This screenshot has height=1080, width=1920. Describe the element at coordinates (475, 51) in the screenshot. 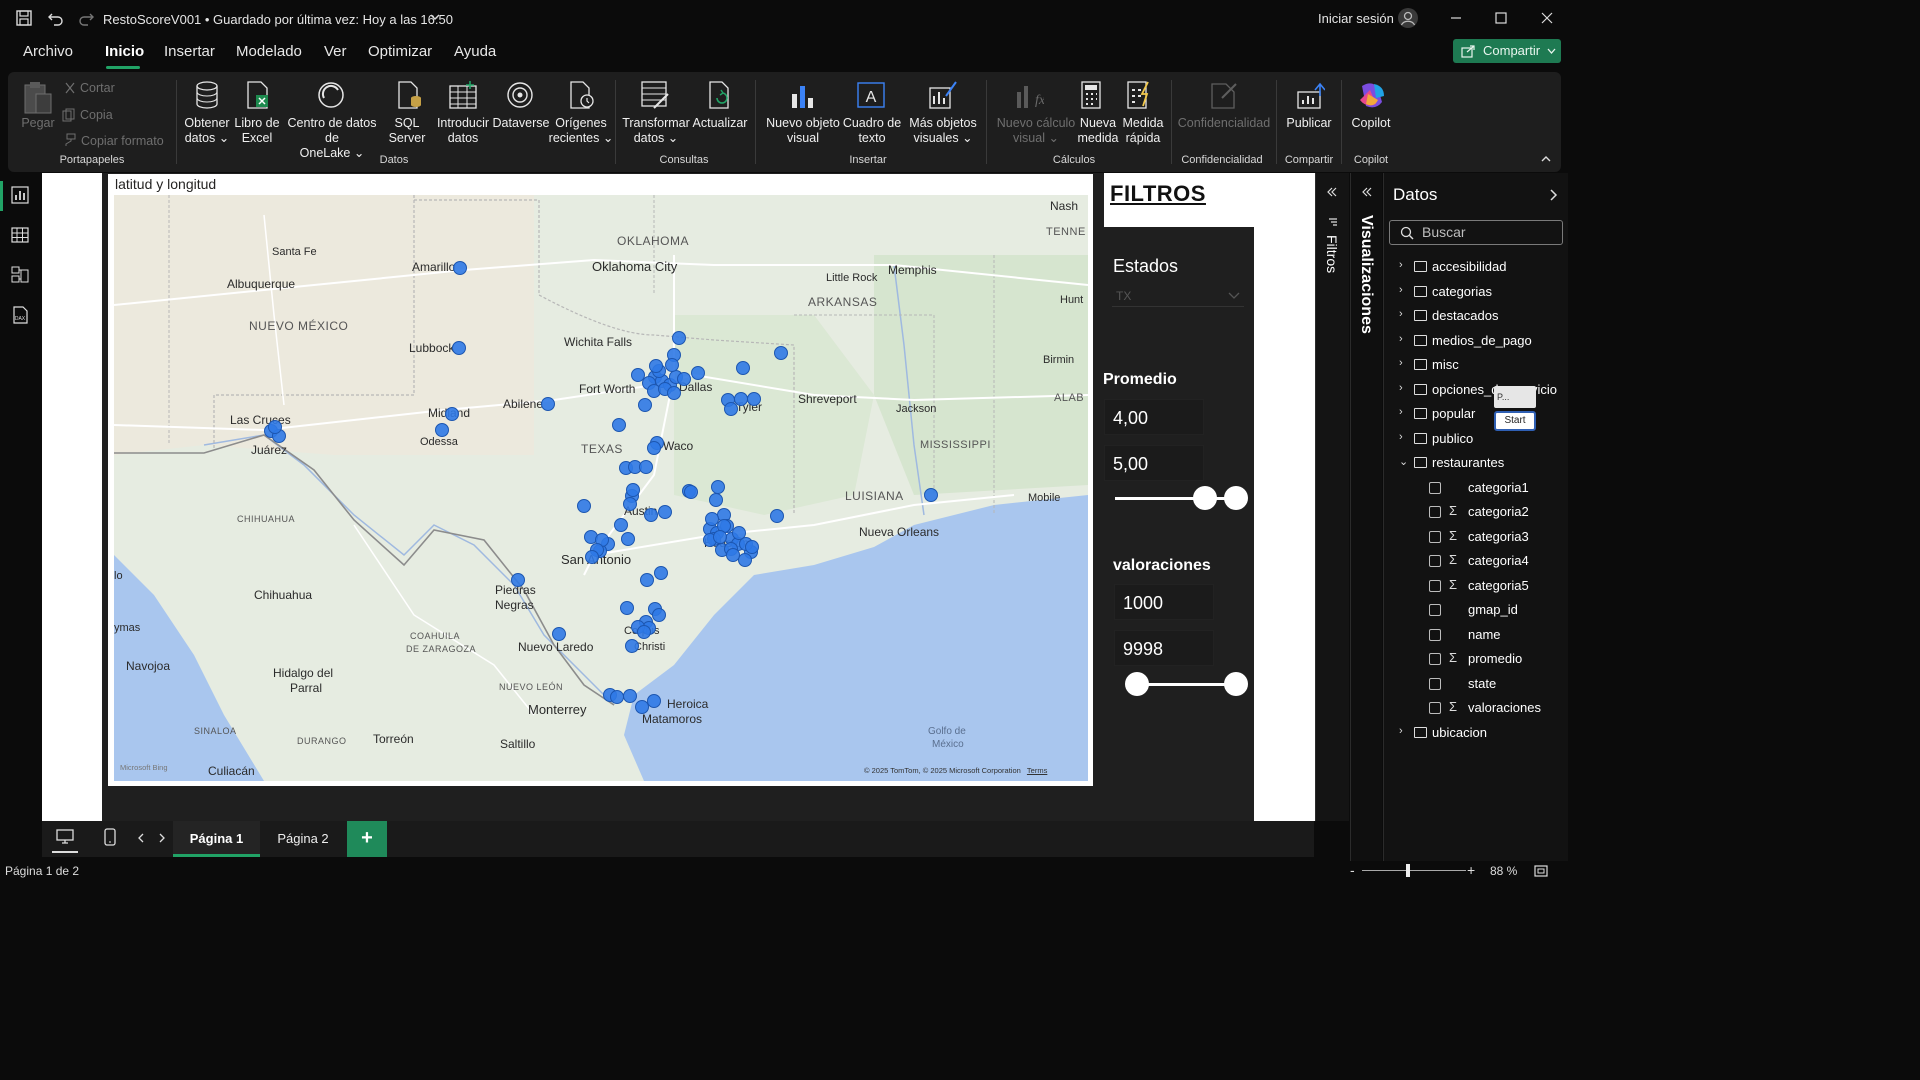

I see `menu-ayuda: Ayuda` at that location.